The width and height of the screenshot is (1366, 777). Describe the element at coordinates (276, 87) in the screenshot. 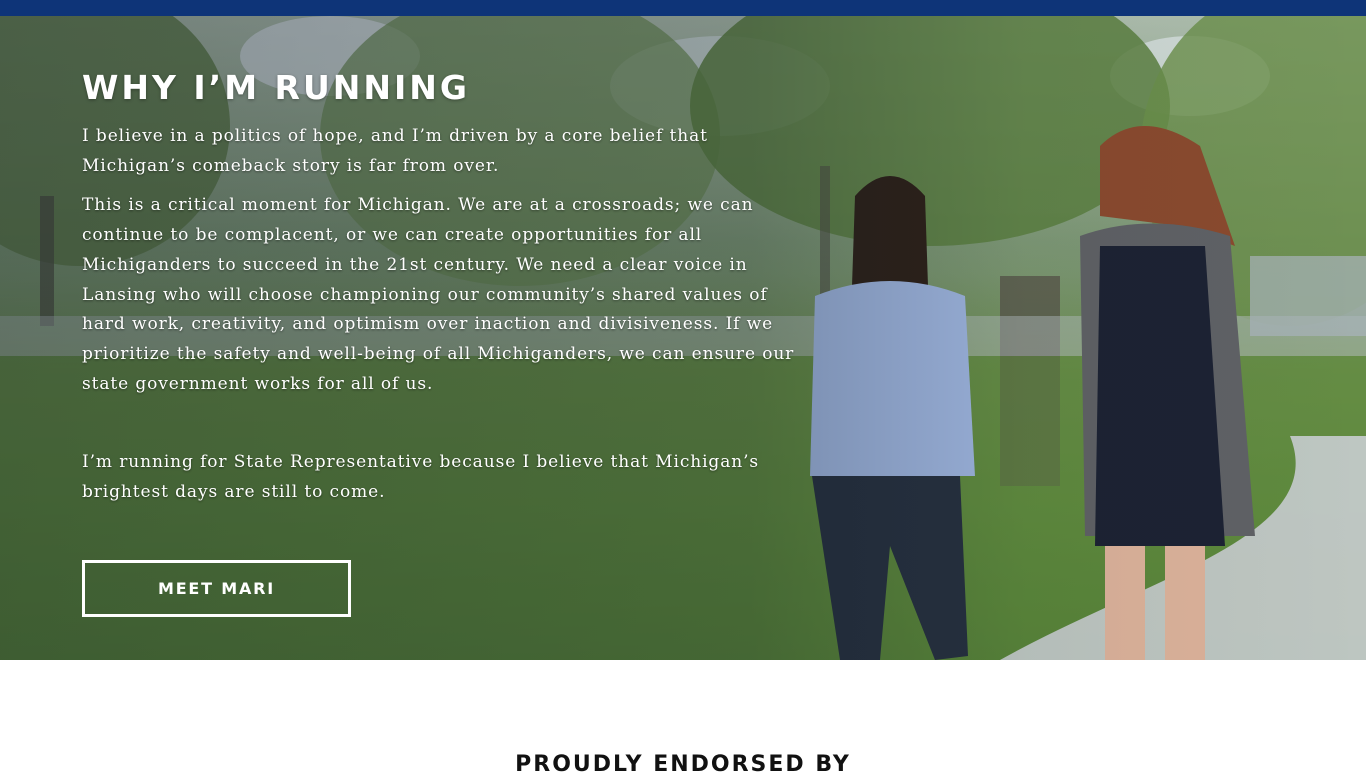

I see `section-heading: WHY I’M RUNNING` at that location.